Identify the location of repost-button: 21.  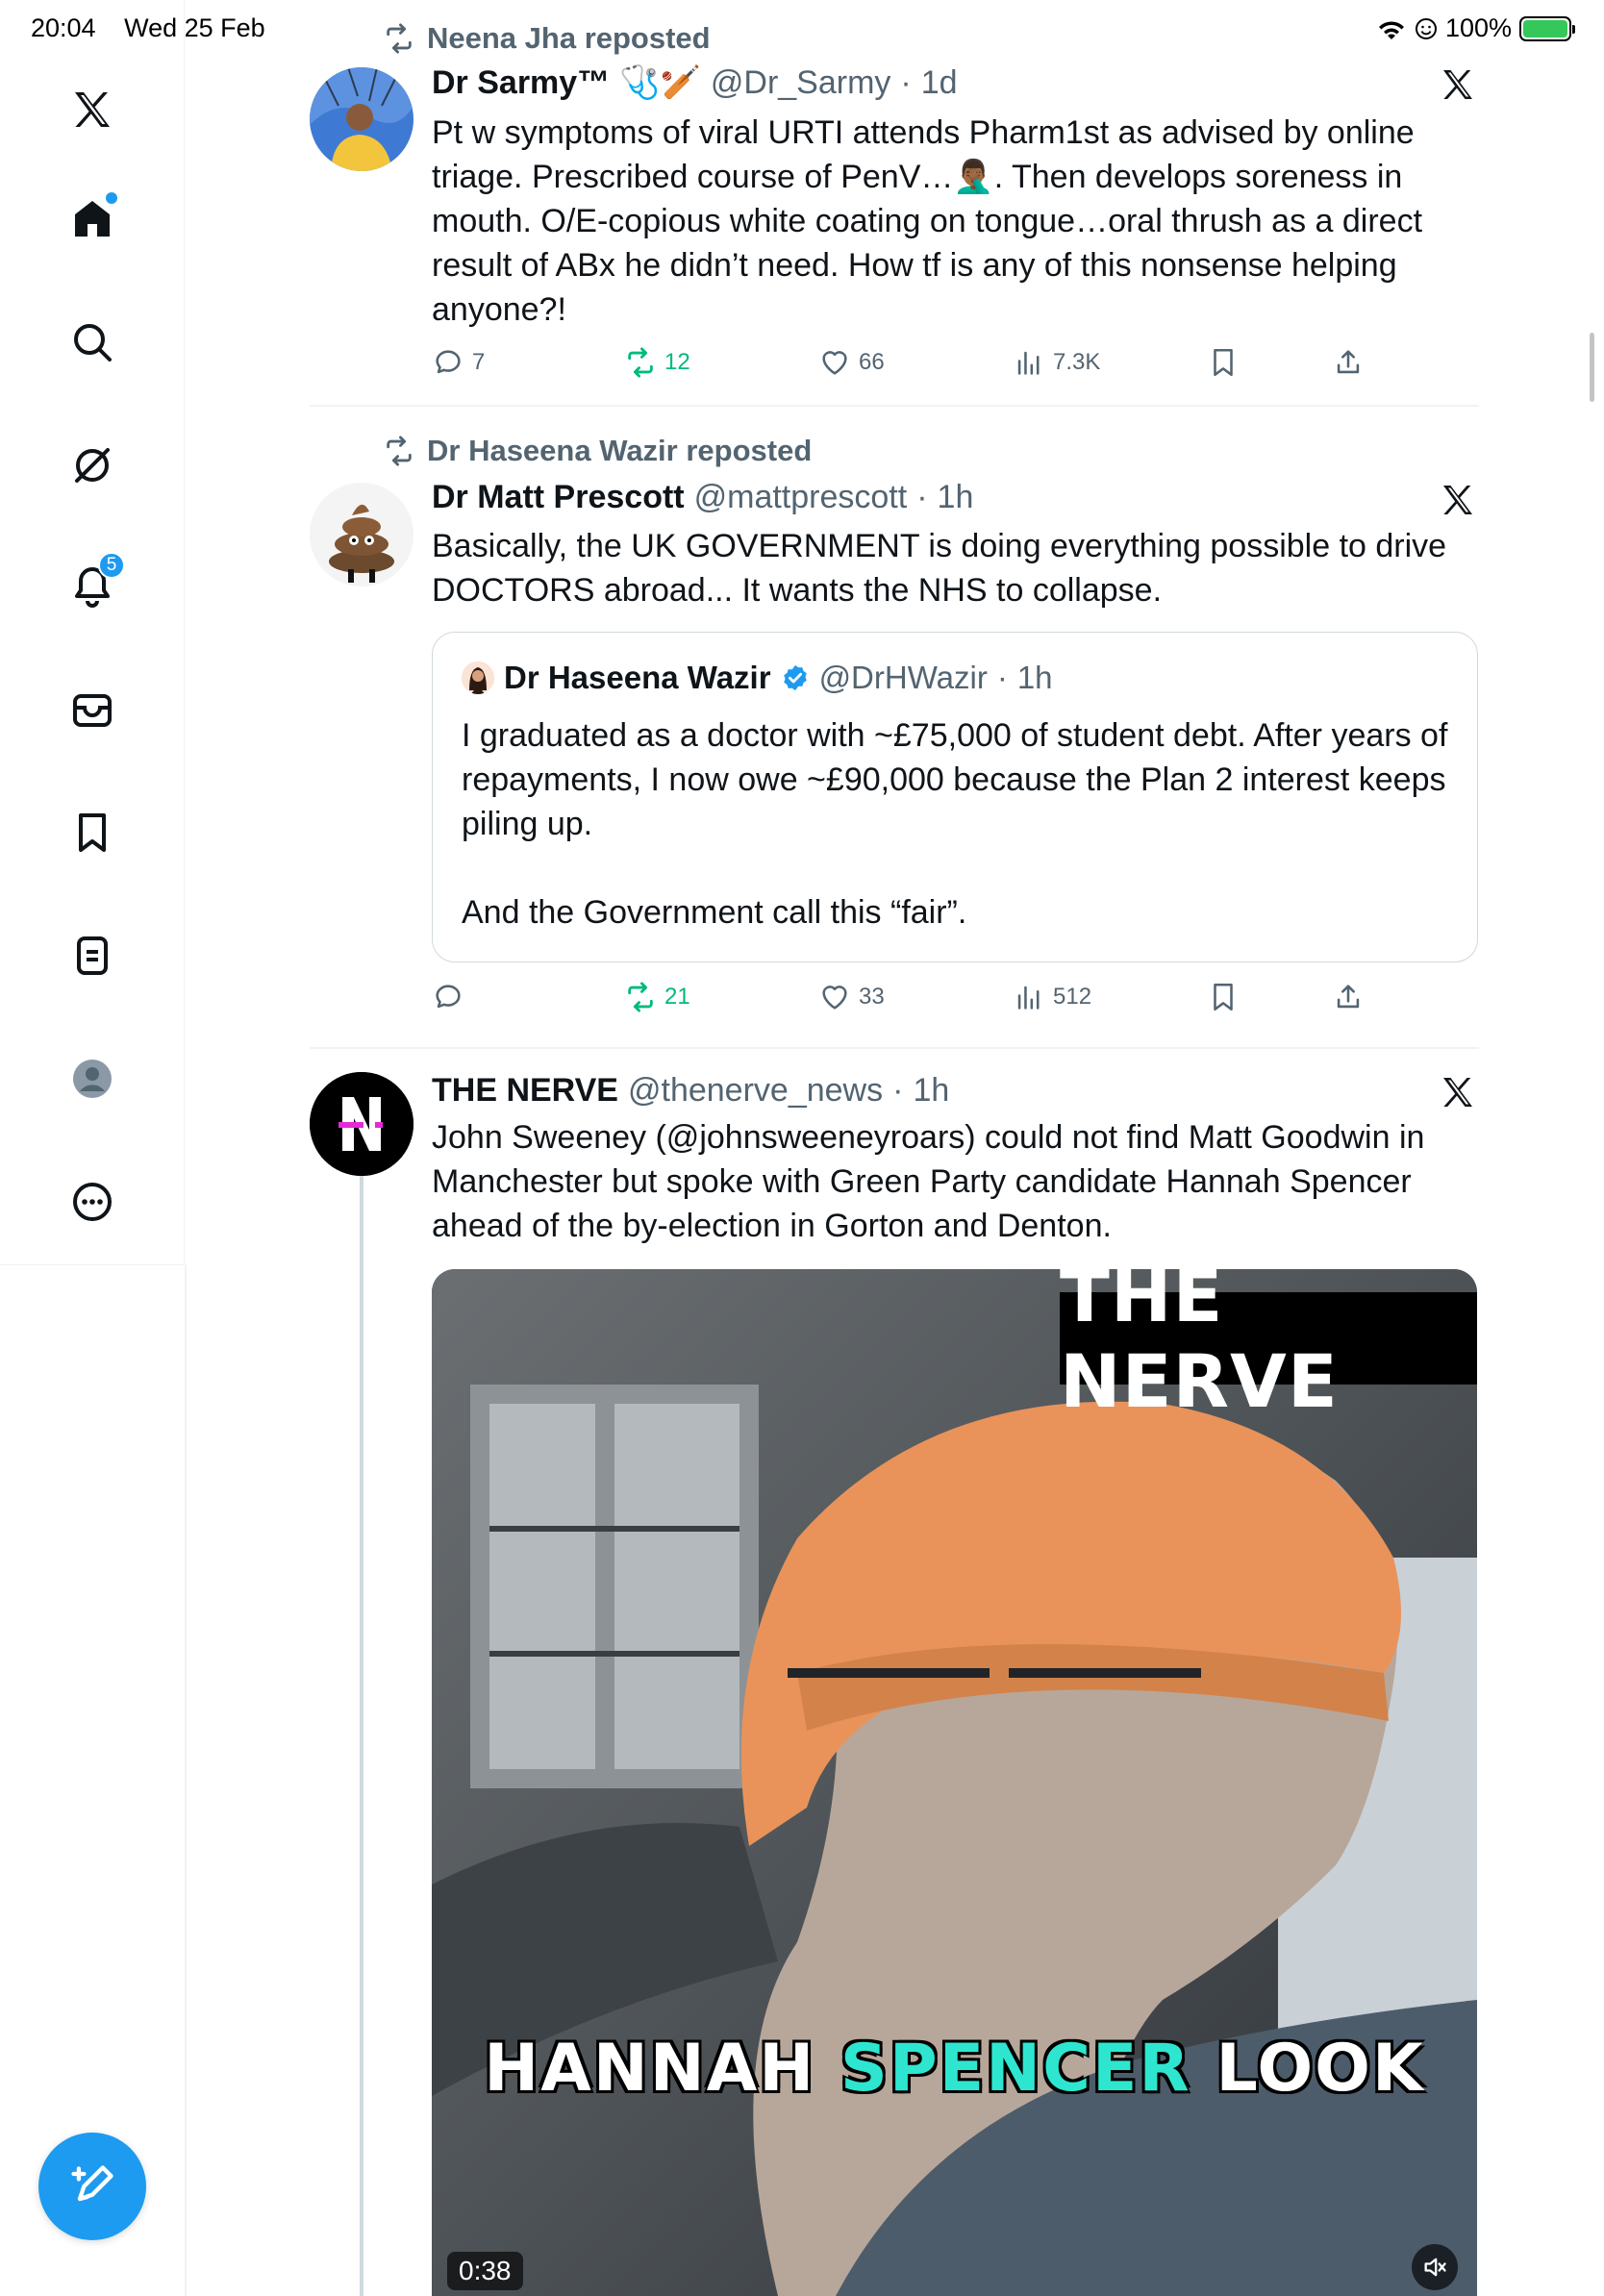
(657, 997).